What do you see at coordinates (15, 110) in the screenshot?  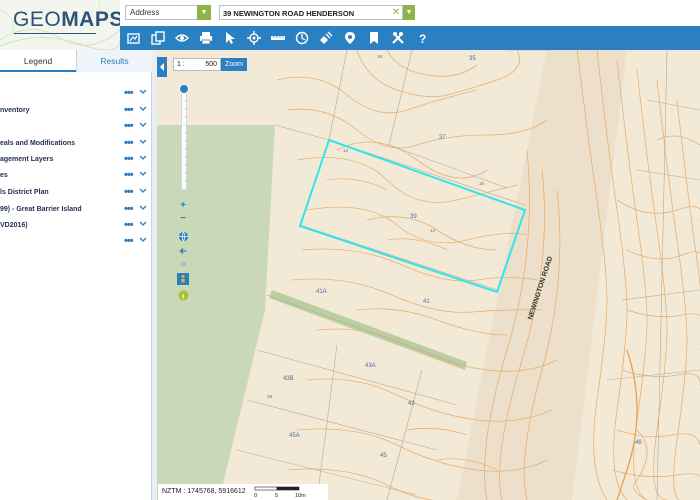 I see `layer-label: nventory` at bounding box center [15, 110].